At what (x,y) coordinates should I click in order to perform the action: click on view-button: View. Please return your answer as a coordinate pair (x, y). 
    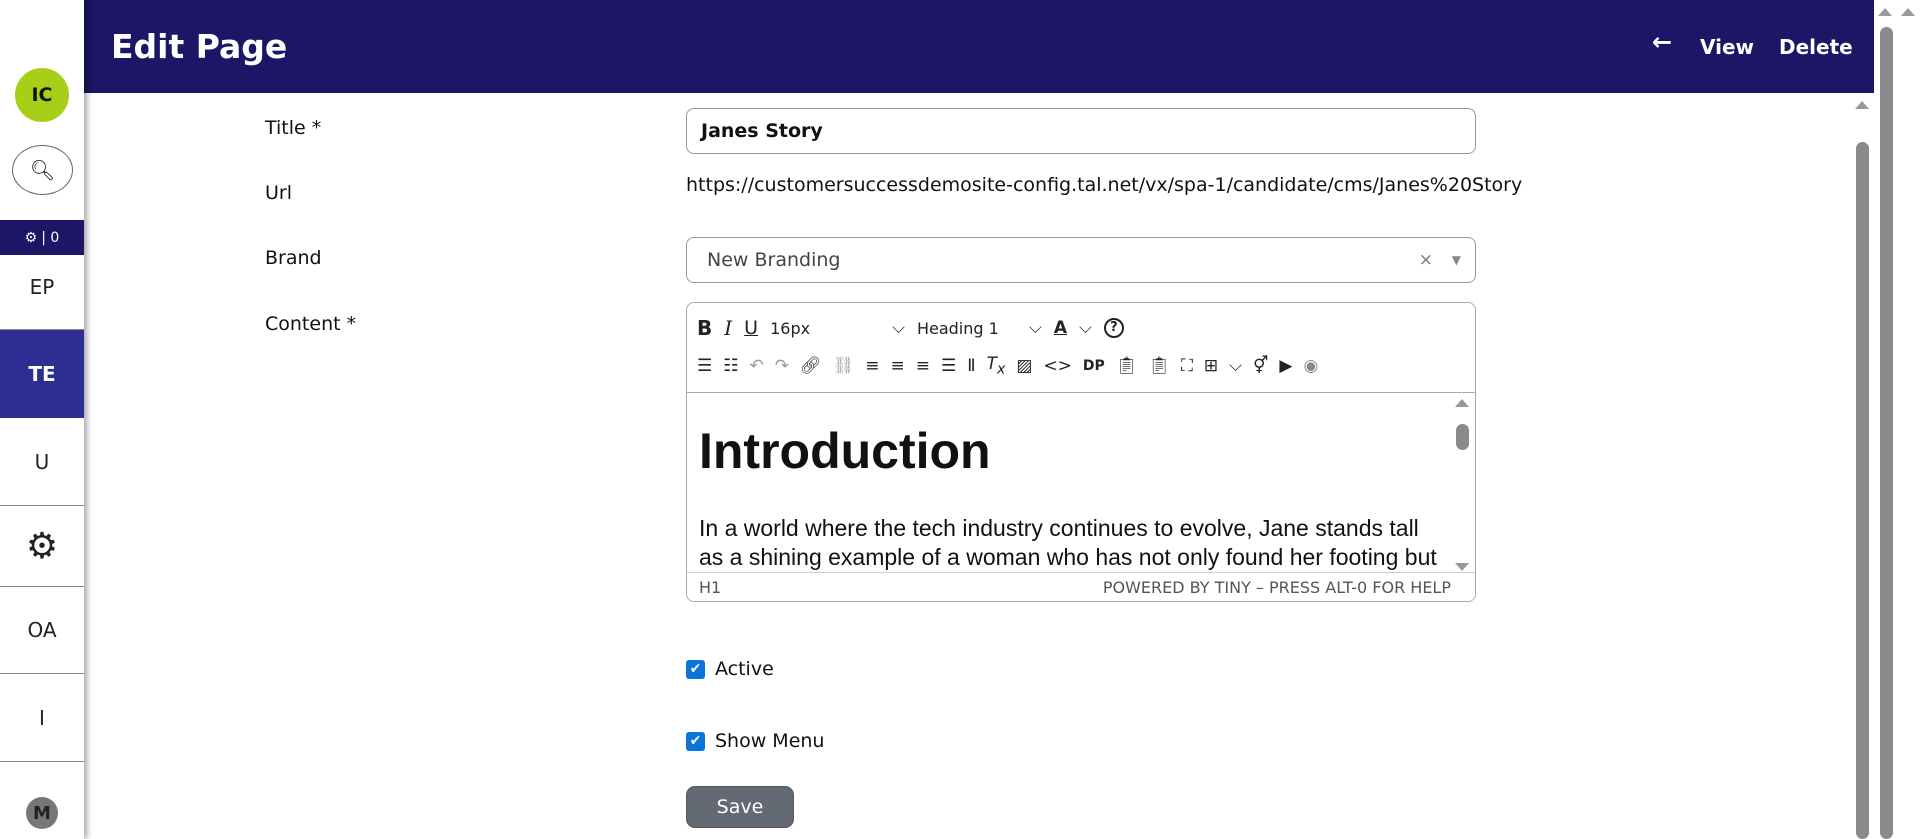
    Looking at the image, I should click on (1727, 47).